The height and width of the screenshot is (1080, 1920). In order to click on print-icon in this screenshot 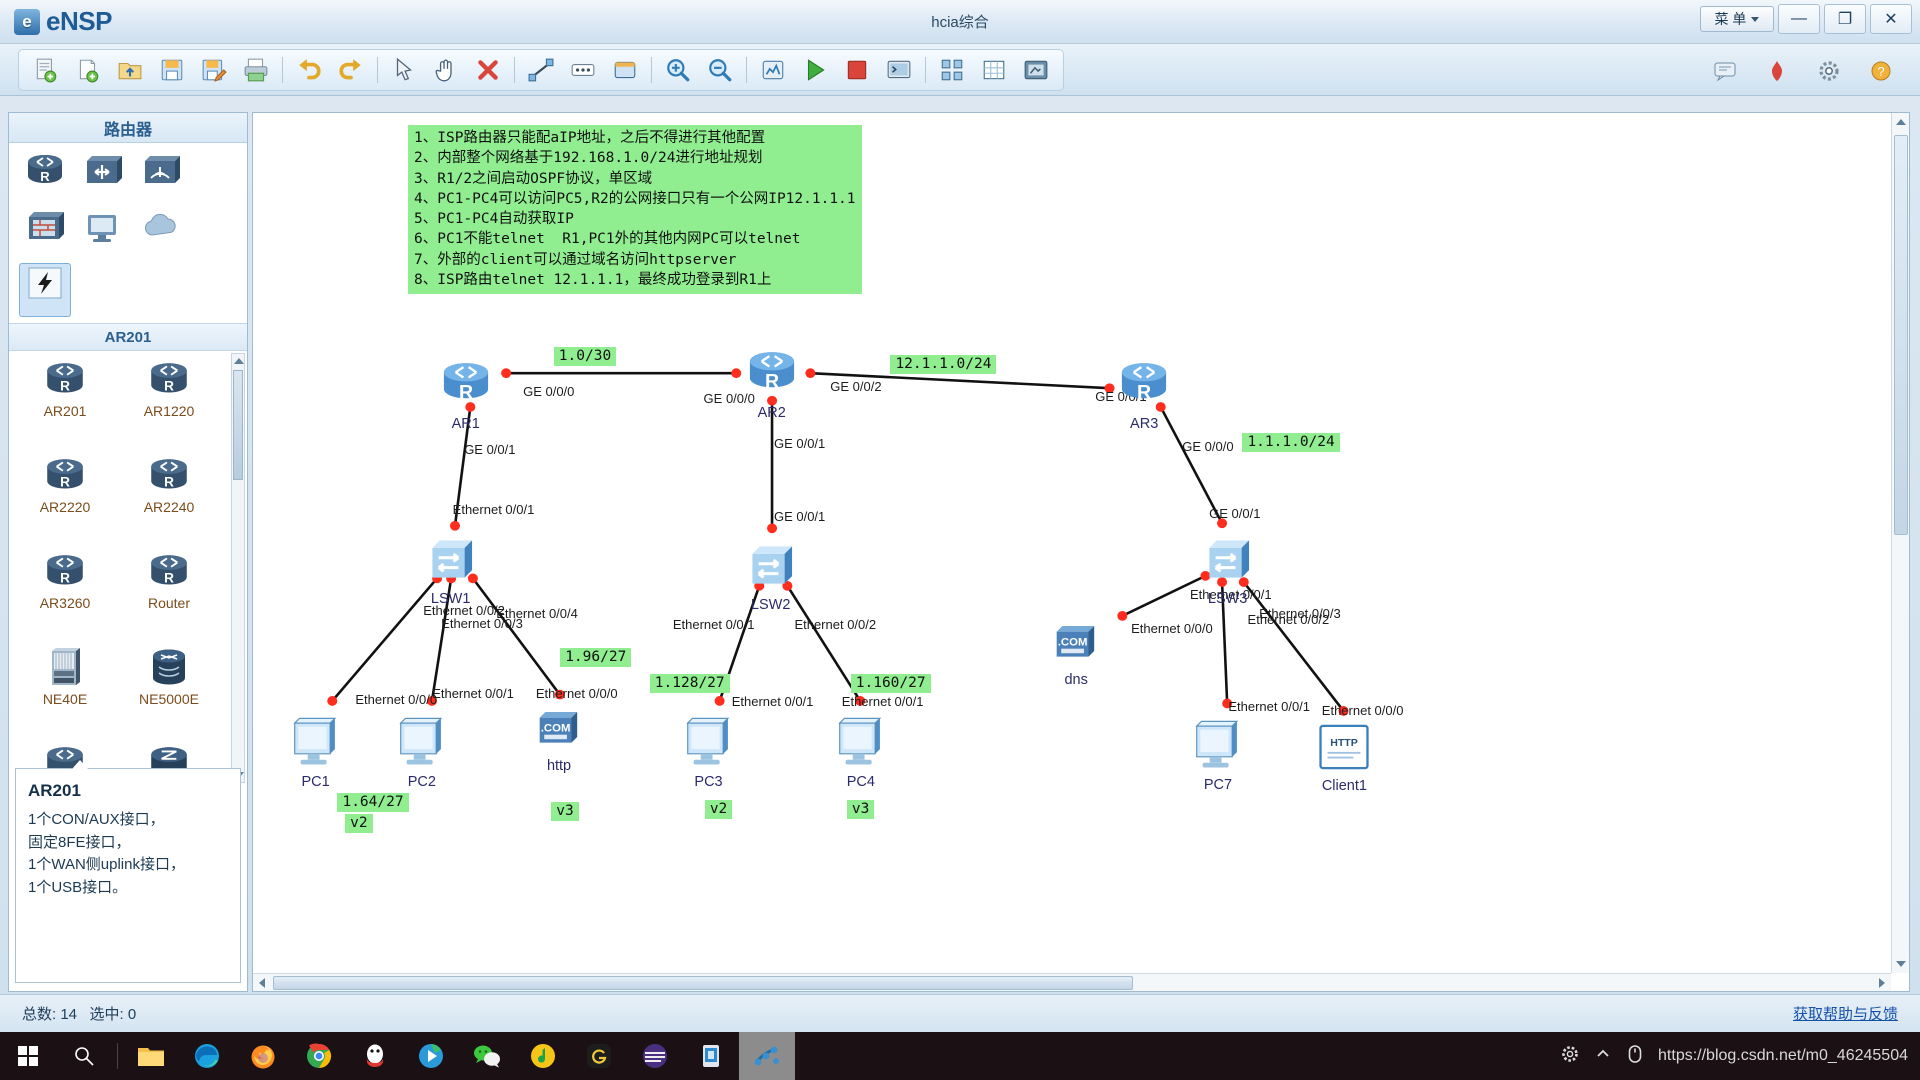, I will do `click(256, 70)`.